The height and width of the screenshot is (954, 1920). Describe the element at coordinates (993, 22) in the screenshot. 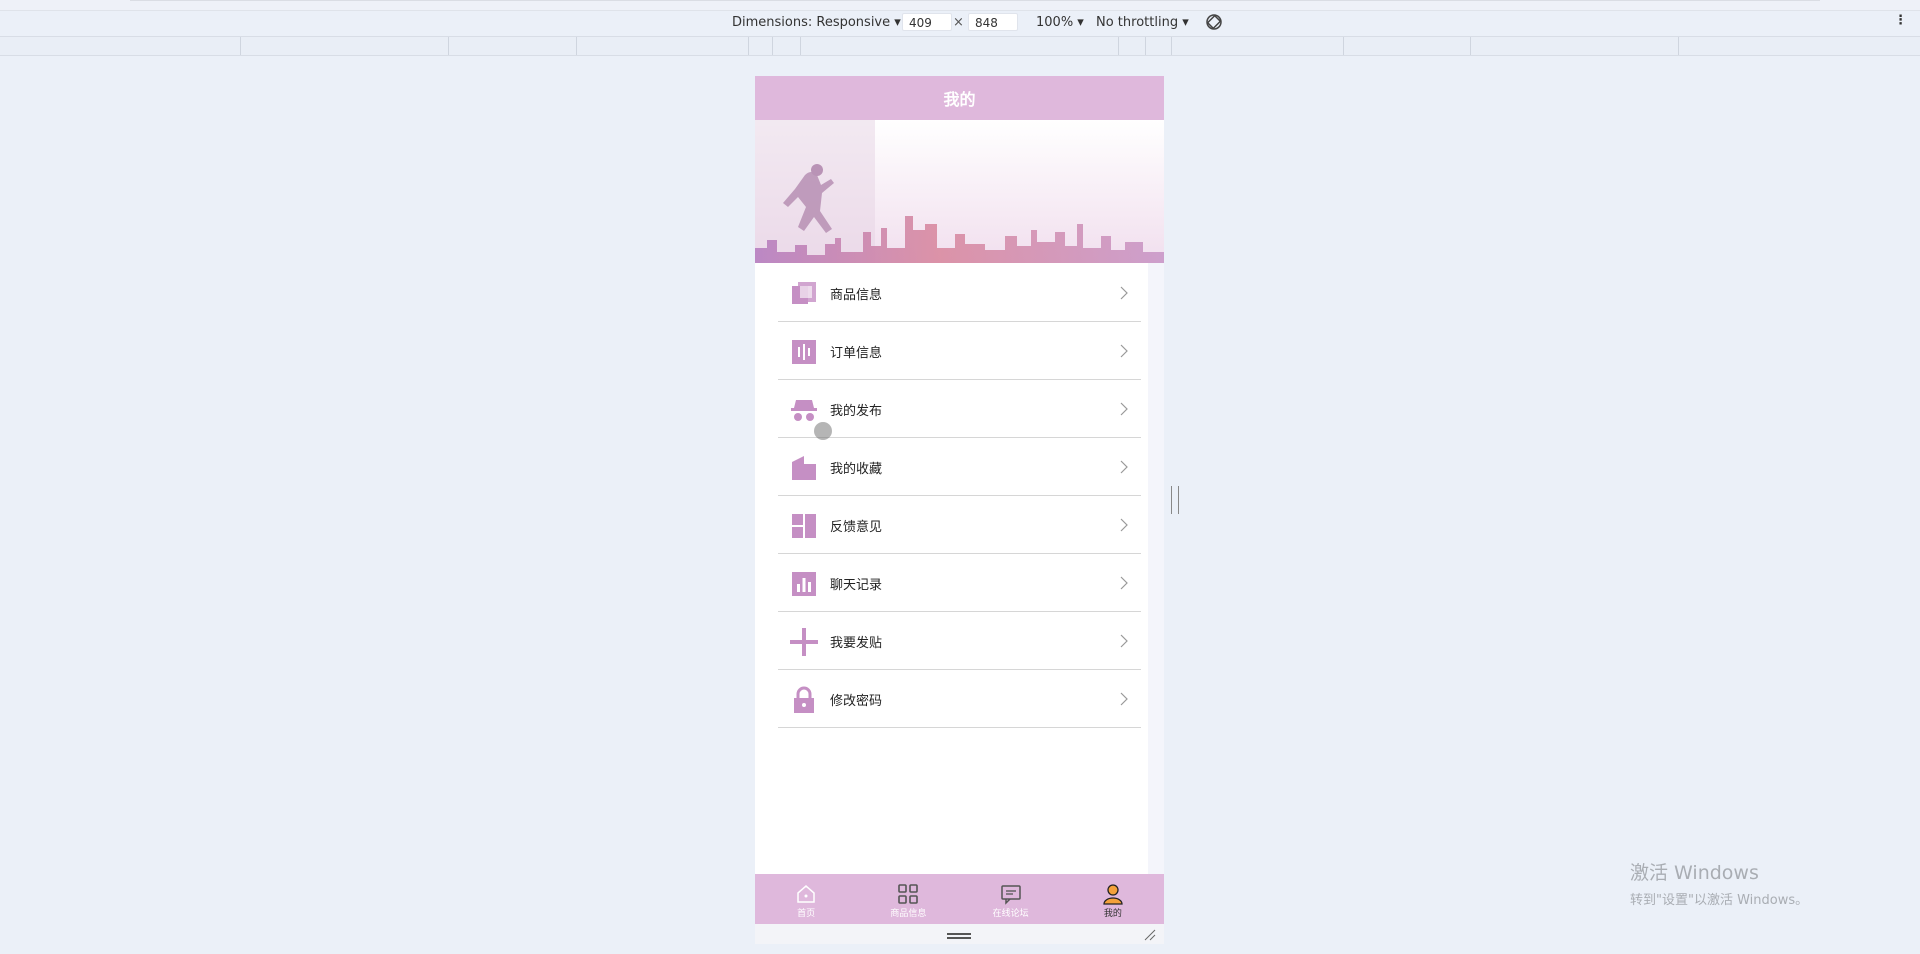

I see `height-input: 848` at that location.